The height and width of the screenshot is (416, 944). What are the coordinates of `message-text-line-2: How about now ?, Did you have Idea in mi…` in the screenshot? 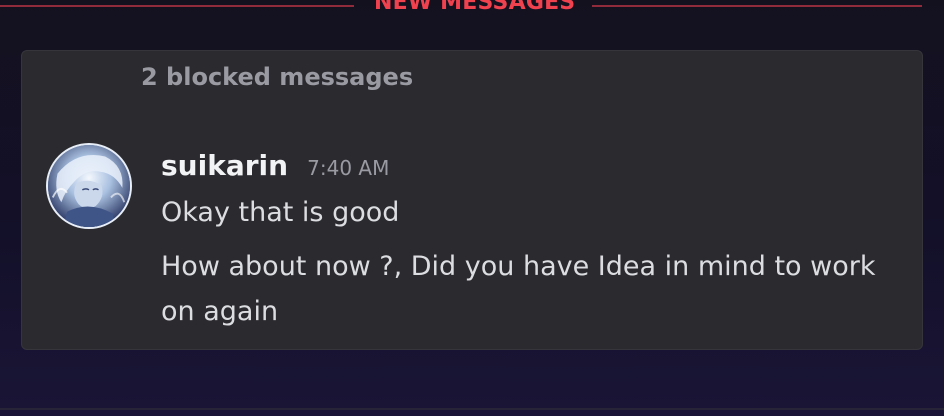 It's located at (518, 266).